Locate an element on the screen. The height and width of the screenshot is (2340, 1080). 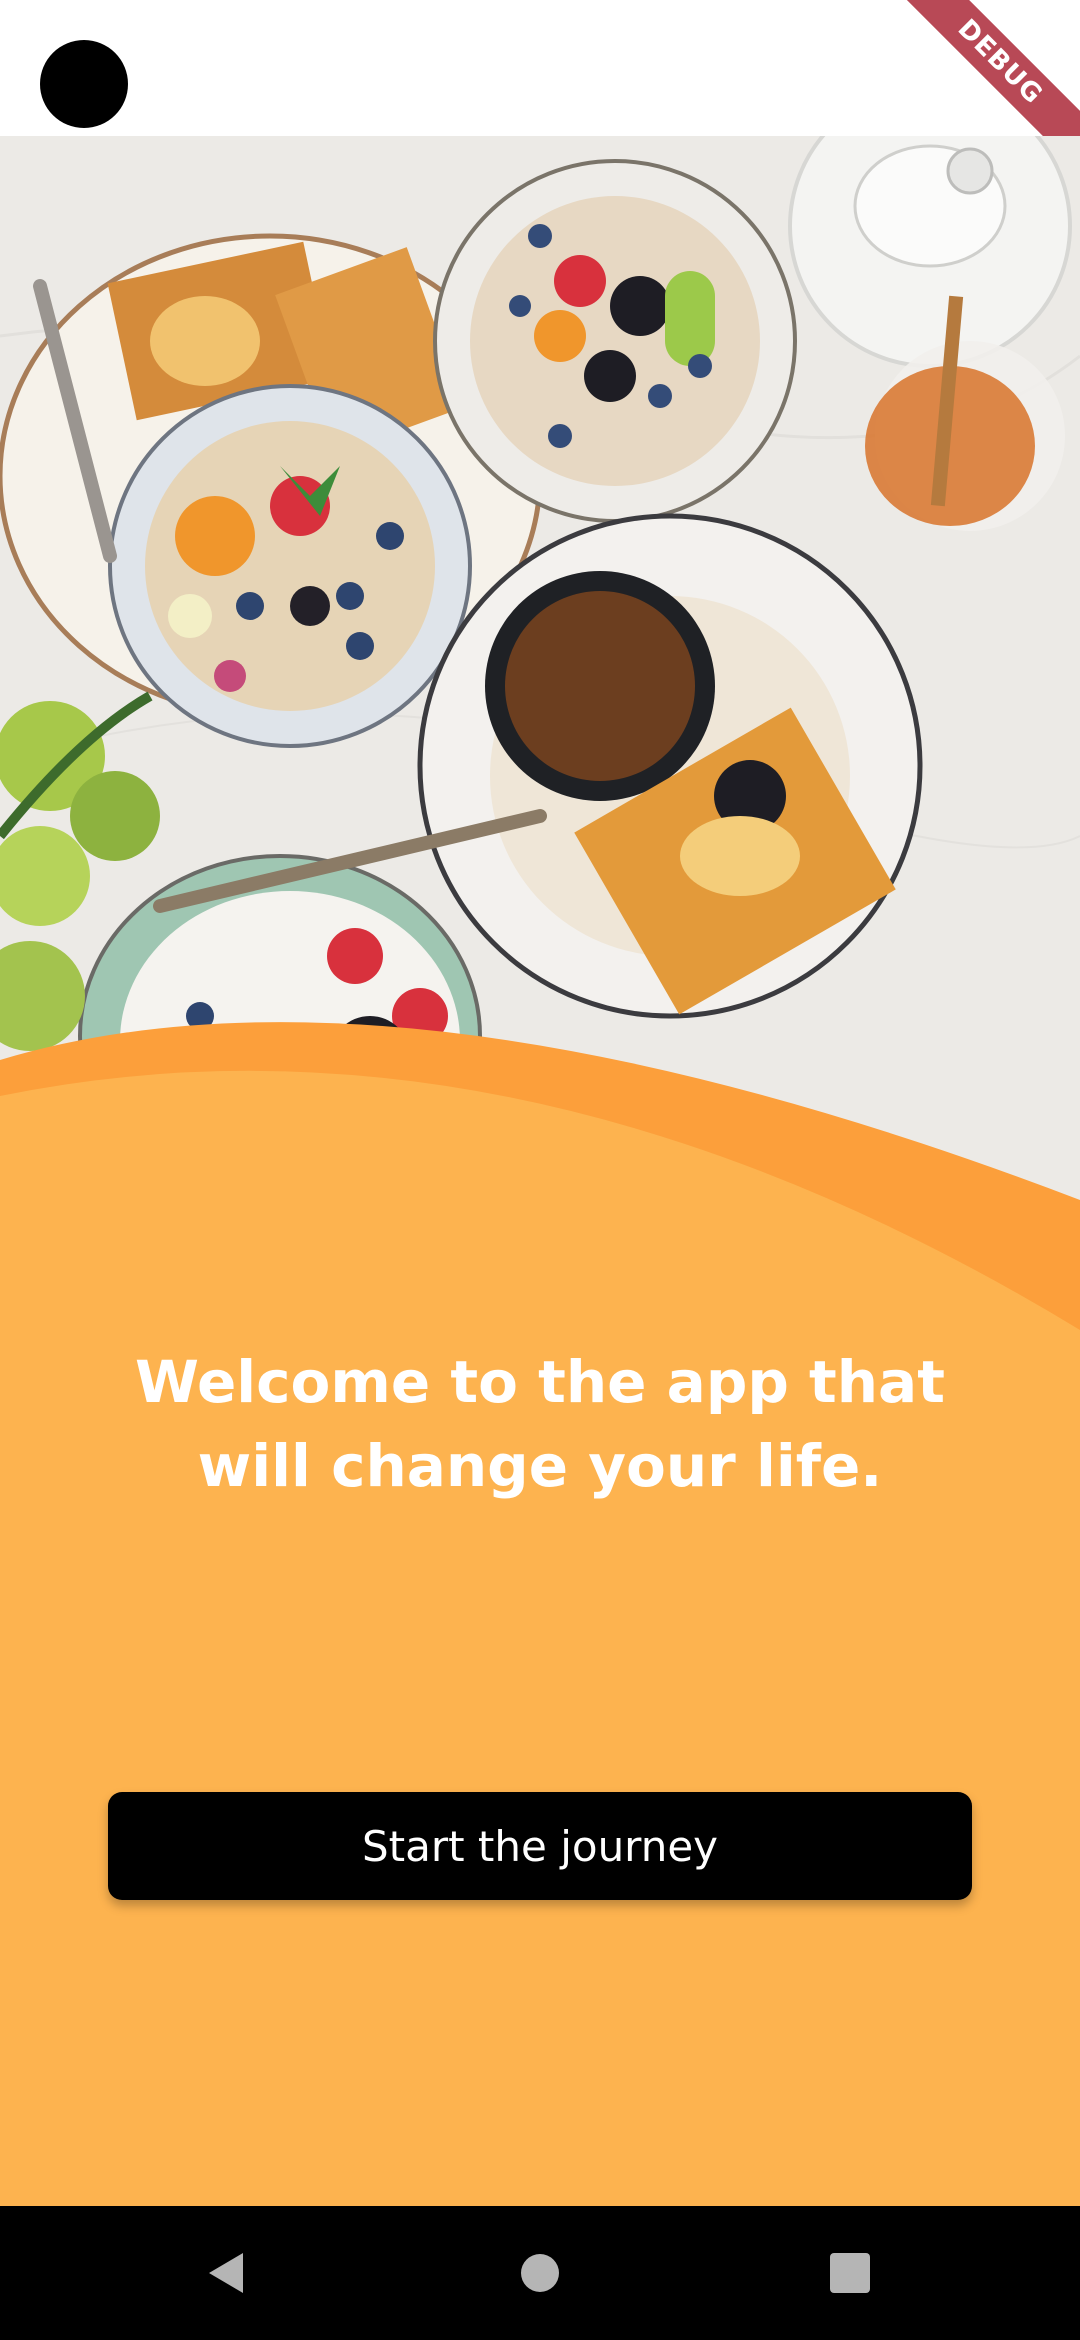
oatmeal-bowl-top is located at coordinates (615, 341).